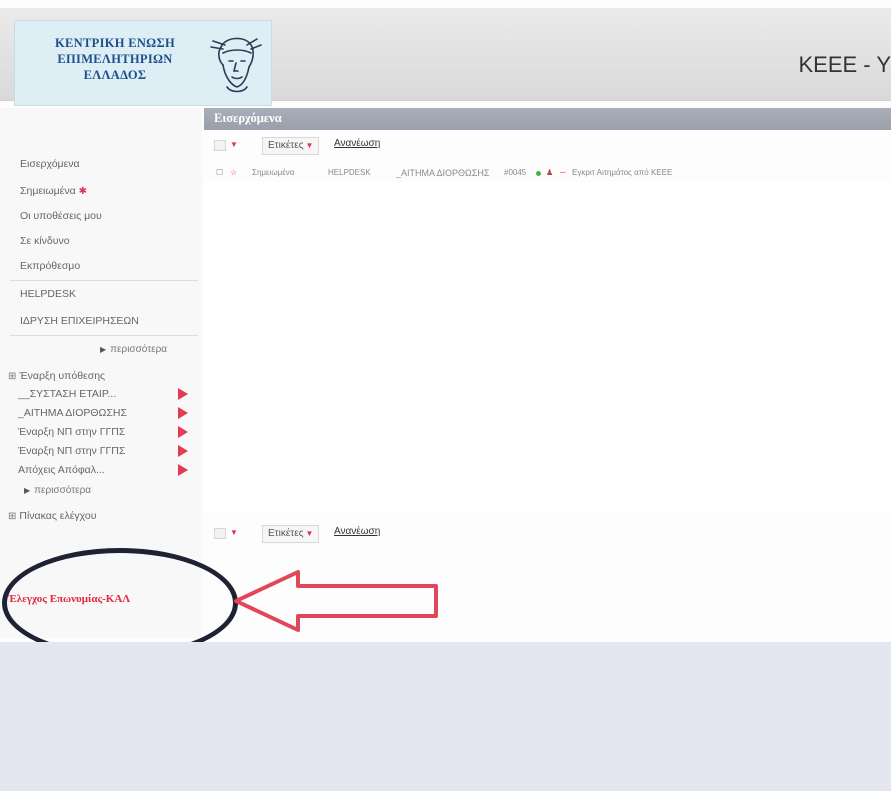 The height and width of the screenshot is (791, 891). I want to click on sidebar-item-helpdesk: HELPDESK, so click(48, 294).